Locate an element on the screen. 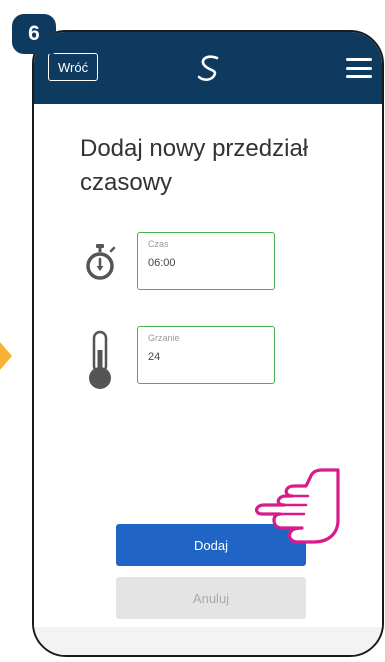  step-badge: 6 is located at coordinates (34, 34).